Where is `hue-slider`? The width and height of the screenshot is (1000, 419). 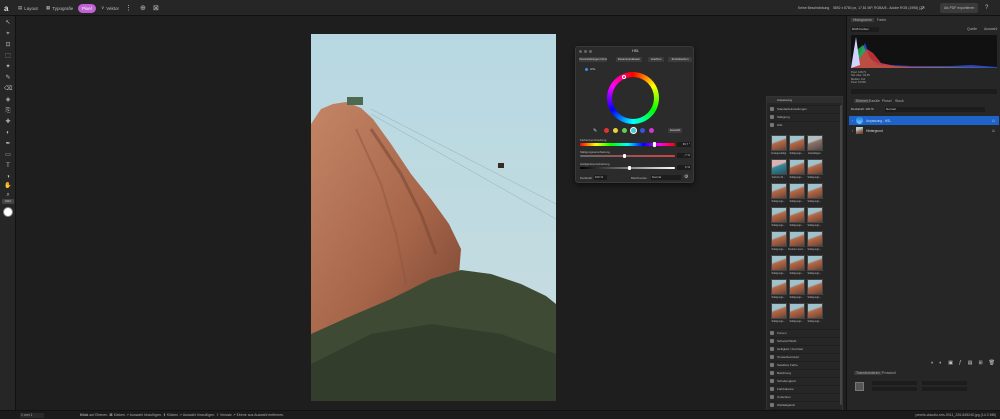 hue-slider is located at coordinates (627, 144).